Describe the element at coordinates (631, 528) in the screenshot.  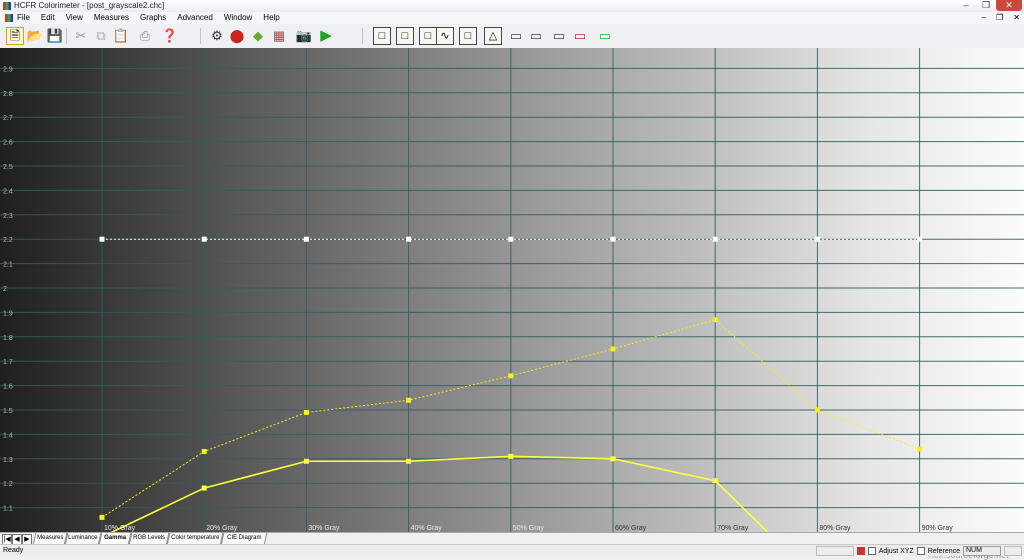
I see `x-tick-label: 60% Gray` at that location.